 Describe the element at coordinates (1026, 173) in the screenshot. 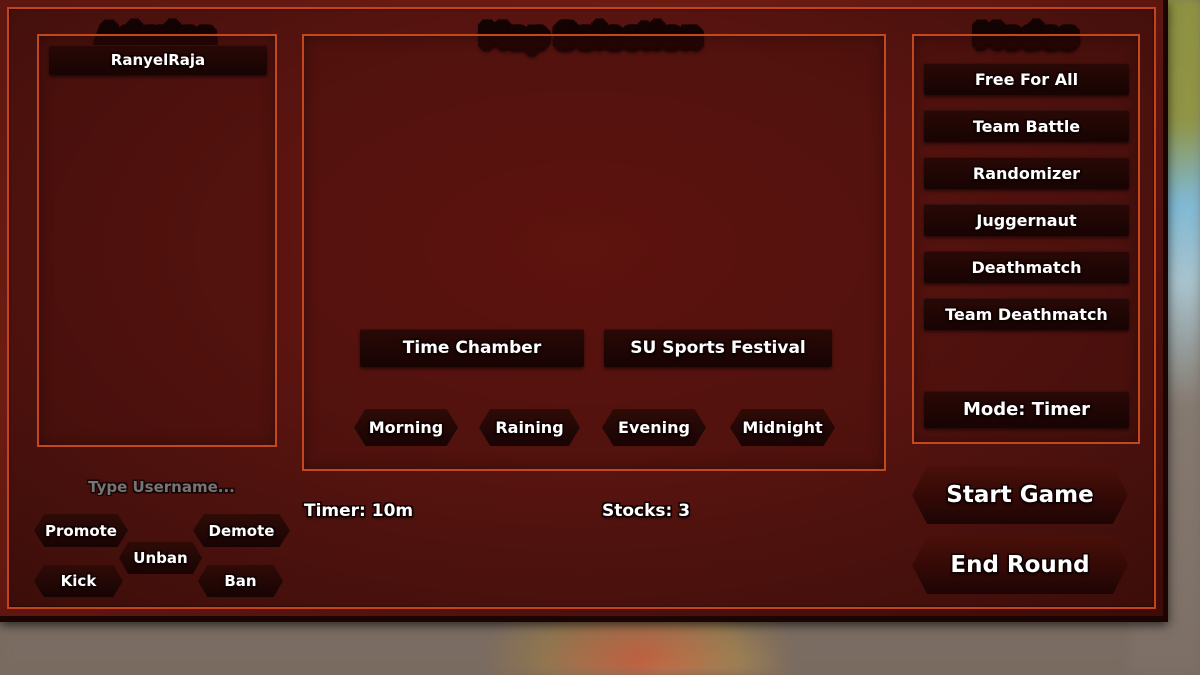

I see `mode-button-randomizer: Randomizer` at that location.